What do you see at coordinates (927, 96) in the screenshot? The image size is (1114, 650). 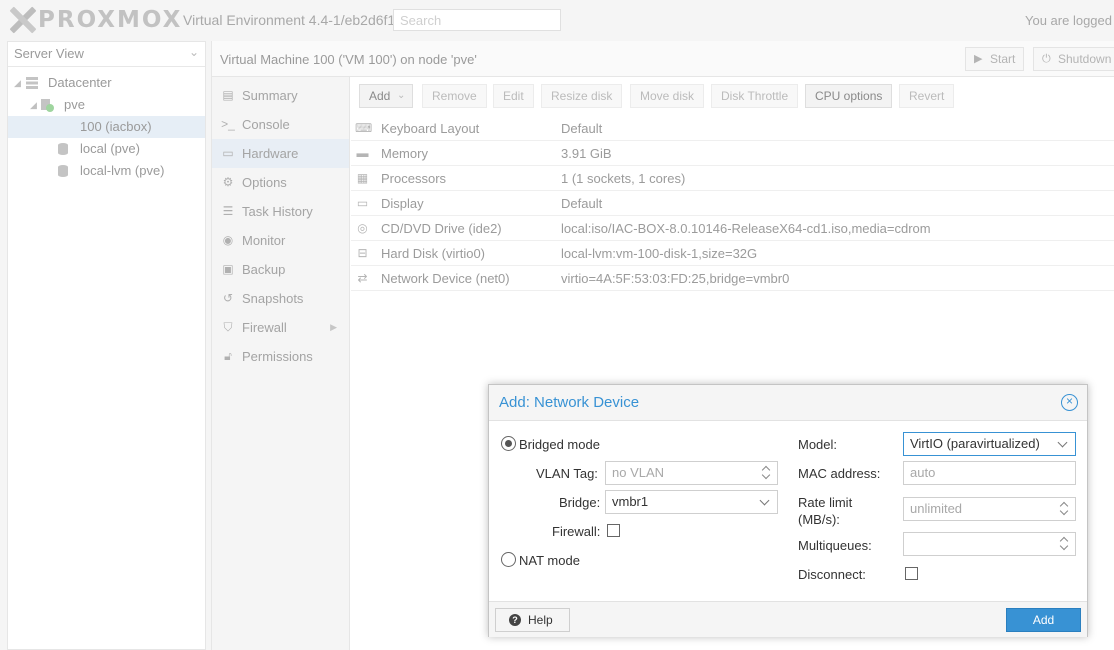 I see `revert-button: Revert` at bounding box center [927, 96].